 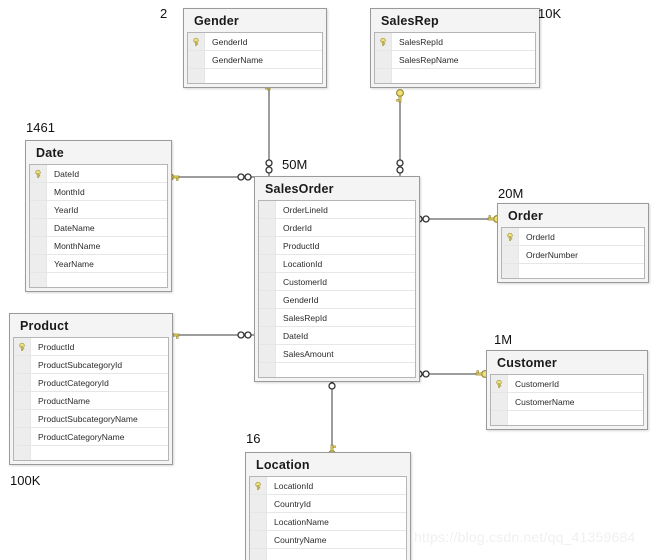 What do you see at coordinates (400, 96) in the screenshot?
I see `relationship-key-endpoint-salesrep` at bounding box center [400, 96].